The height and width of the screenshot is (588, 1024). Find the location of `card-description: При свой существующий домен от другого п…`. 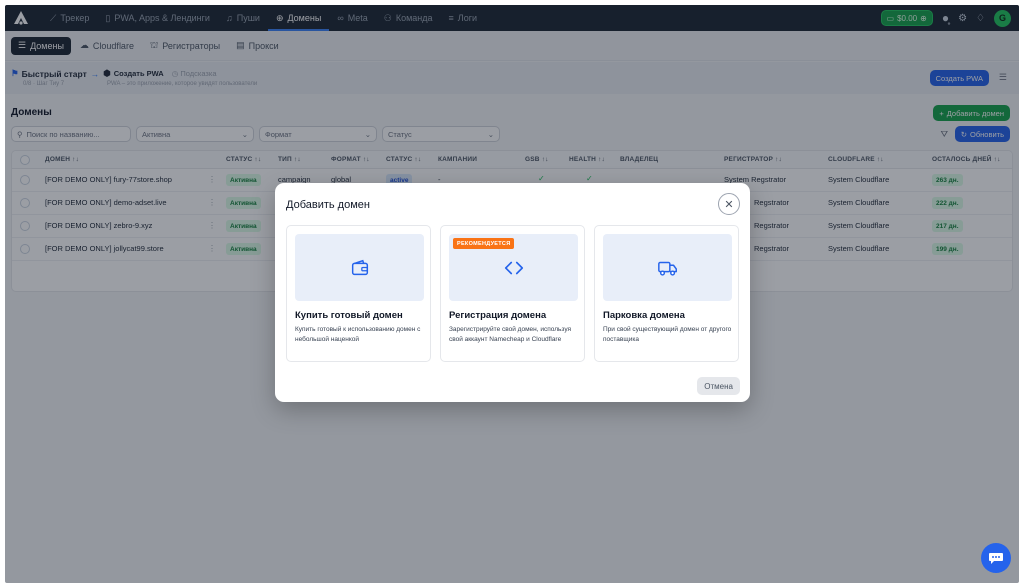

card-description: При свой существующий домен от другого п… is located at coordinates (667, 334).